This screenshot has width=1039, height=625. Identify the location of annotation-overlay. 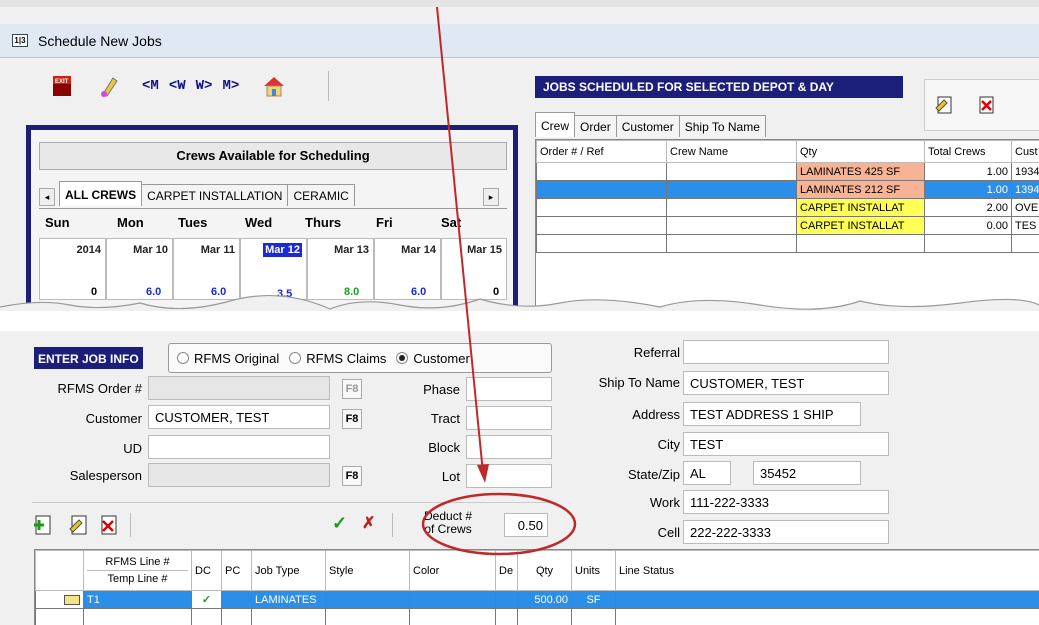
(499, 281).